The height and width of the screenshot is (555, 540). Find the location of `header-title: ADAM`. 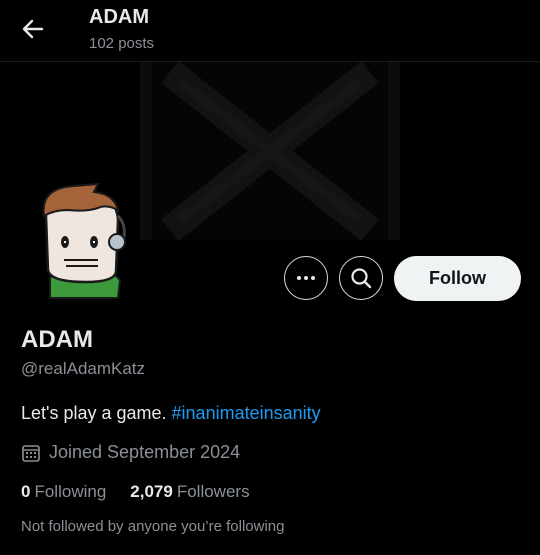

header-title: ADAM is located at coordinates (119, 17).